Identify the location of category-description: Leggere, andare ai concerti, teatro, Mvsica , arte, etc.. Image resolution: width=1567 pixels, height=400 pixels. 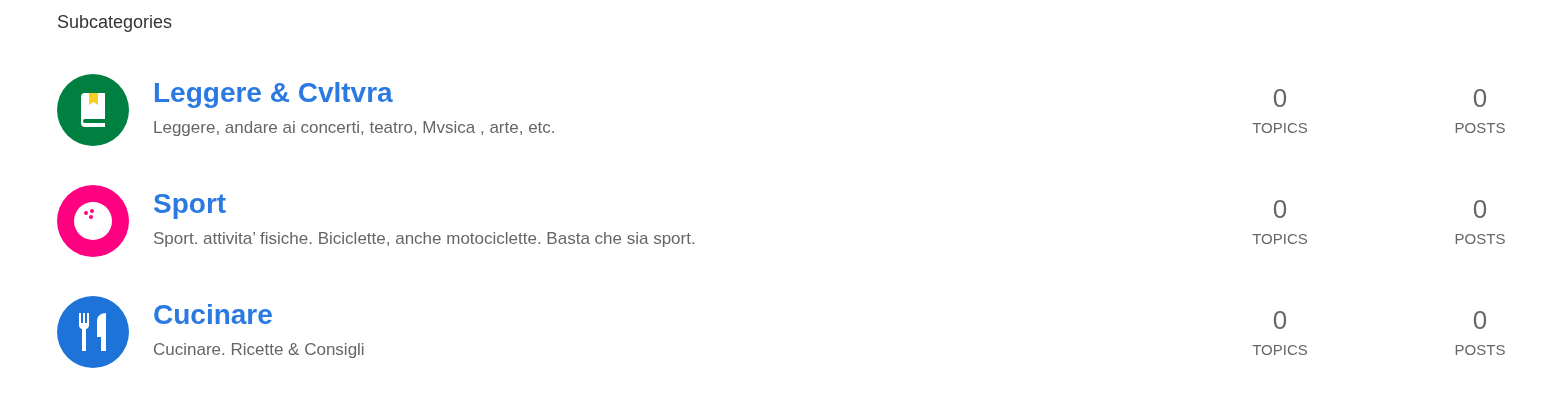
(355, 128).